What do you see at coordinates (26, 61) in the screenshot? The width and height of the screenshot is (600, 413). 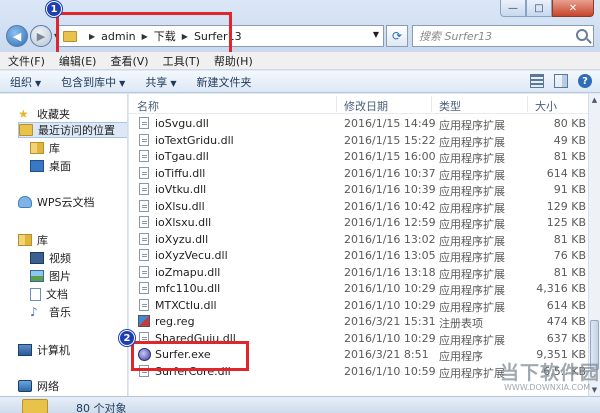 I see `menu-file: 文件(F)` at bounding box center [26, 61].